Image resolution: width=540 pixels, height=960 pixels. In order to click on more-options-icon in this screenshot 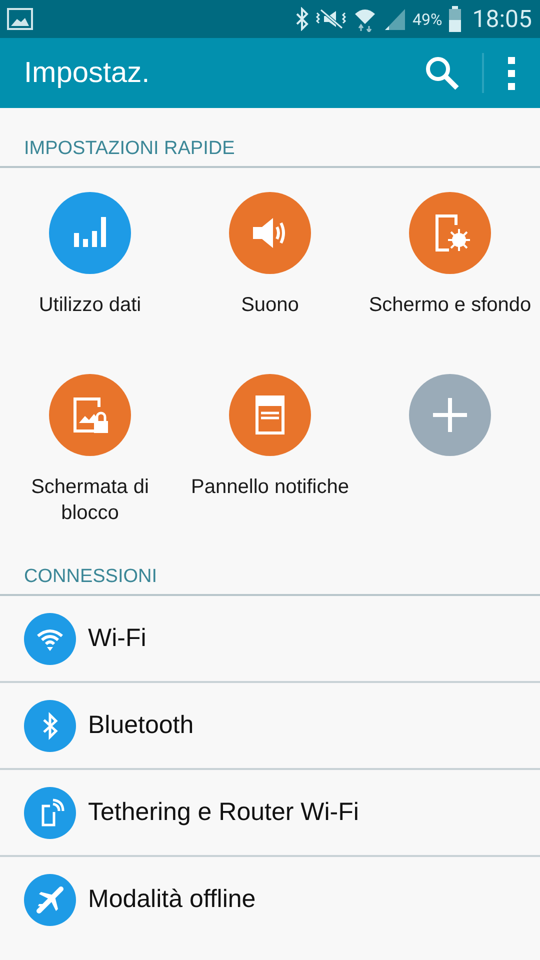, I will do `click(512, 73)`.